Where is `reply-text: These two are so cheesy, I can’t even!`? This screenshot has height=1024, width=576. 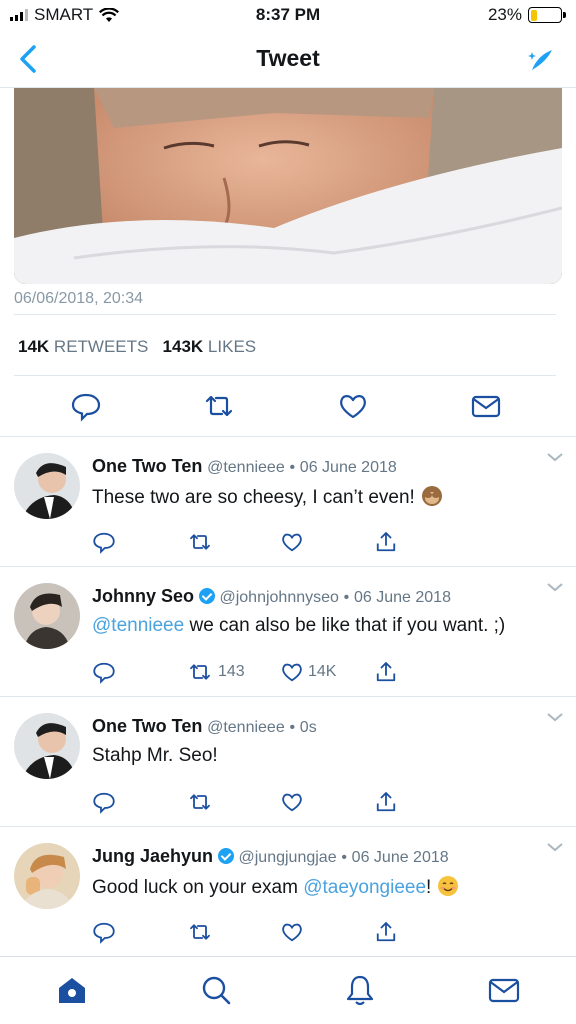
reply-text: These two are so cheesy, I can’t even! is located at coordinates (267, 497).